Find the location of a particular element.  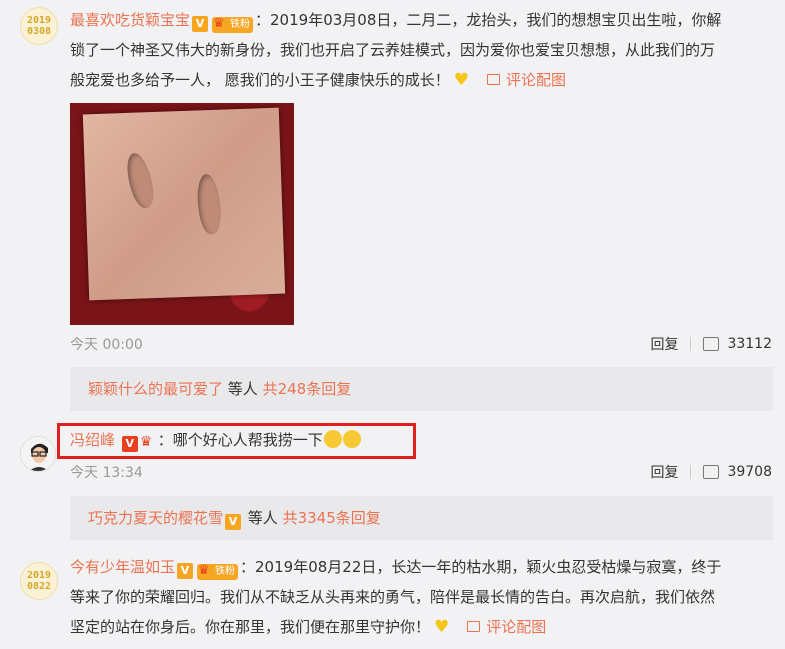

avatar: 2019 0822 is located at coordinates (39, 581).